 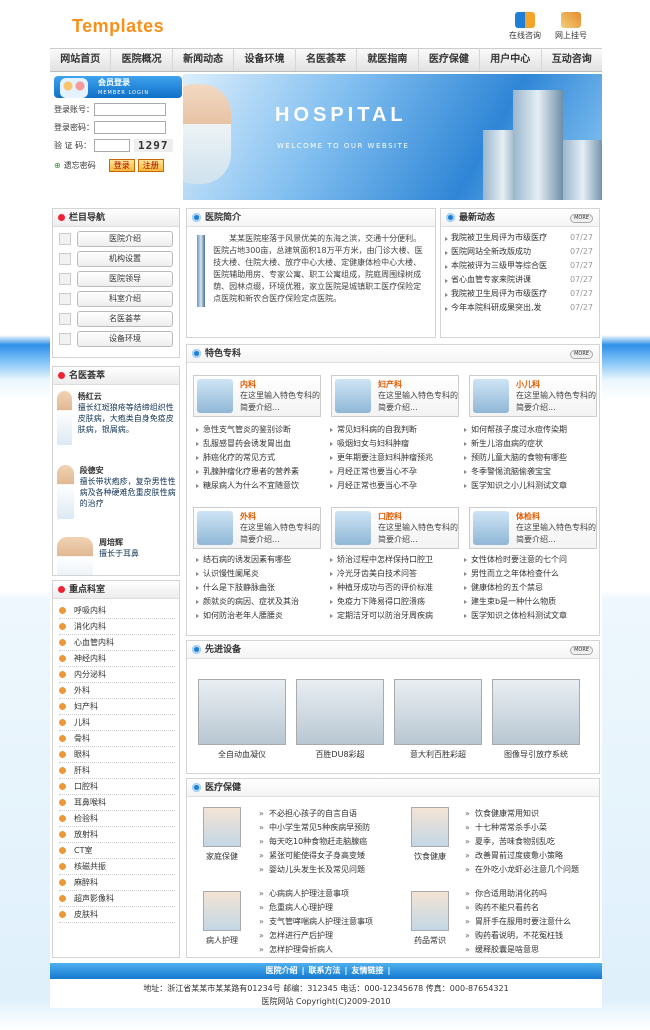 I want to click on care-category: 病人护理, so click(x=222, y=918).